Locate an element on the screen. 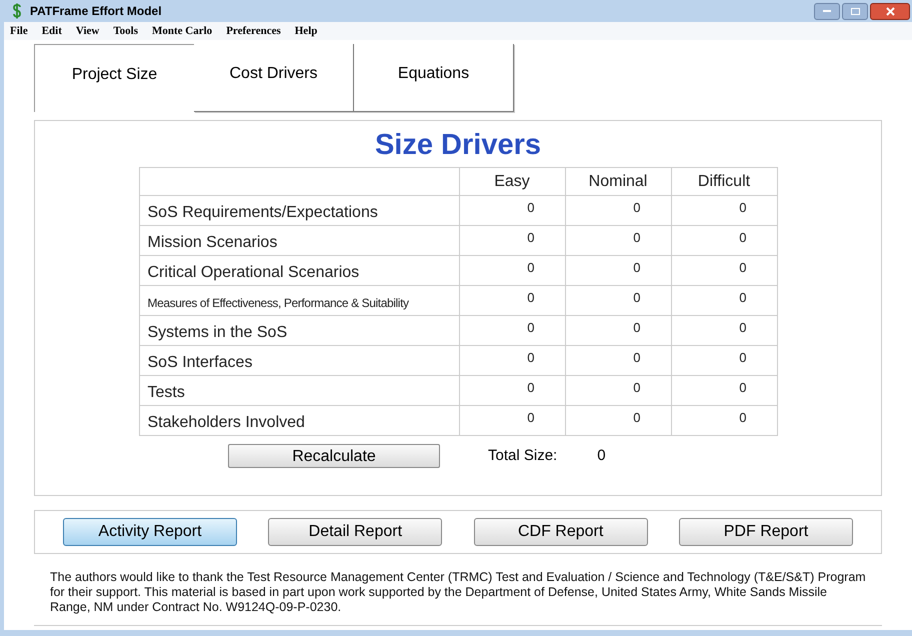 The width and height of the screenshot is (912, 636). maximize-button is located at coordinates (855, 11).